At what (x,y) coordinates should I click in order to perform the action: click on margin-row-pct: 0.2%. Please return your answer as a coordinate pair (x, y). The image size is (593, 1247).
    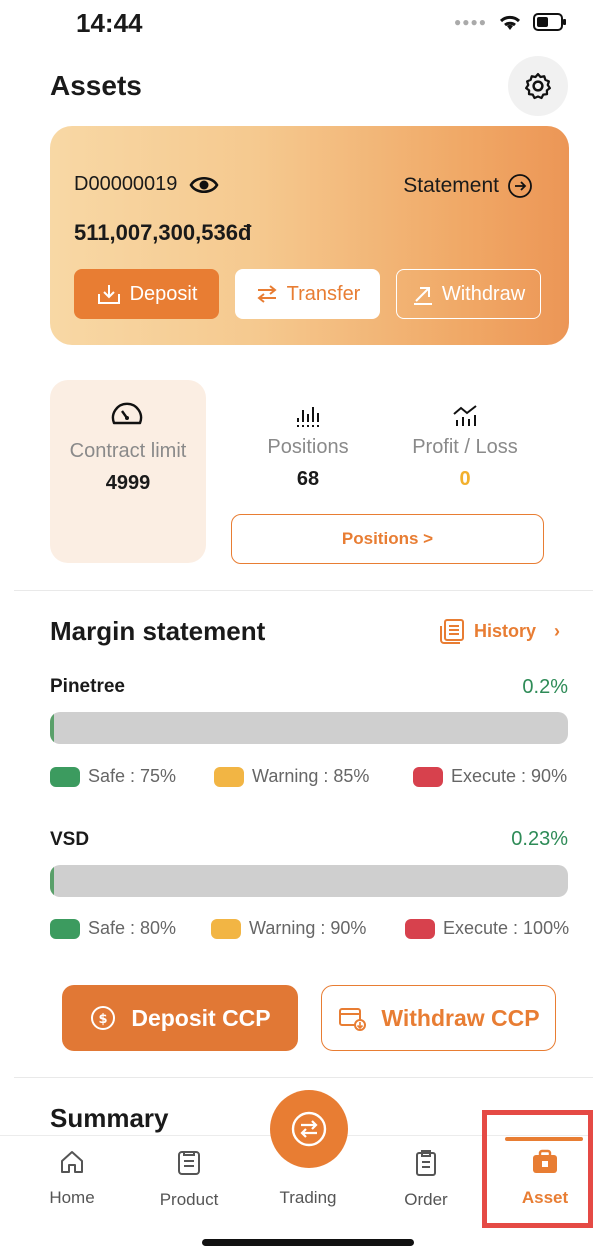
    Looking at the image, I should click on (545, 687).